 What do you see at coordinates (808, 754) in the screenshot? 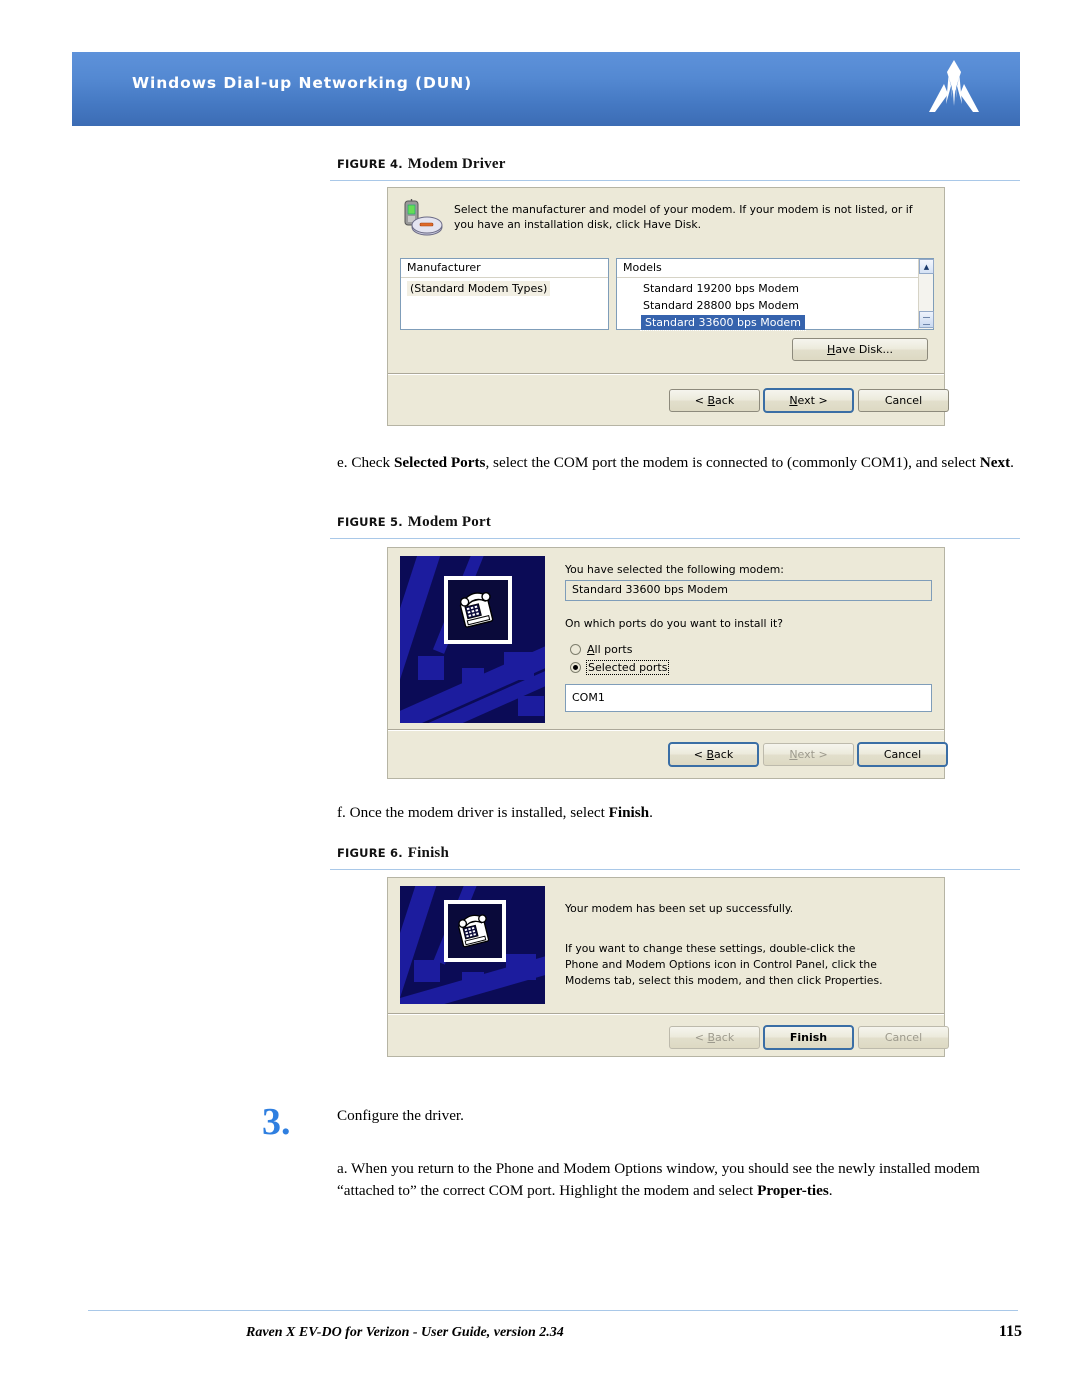
I see `next-button-disabled: Next >` at bounding box center [808, 754].